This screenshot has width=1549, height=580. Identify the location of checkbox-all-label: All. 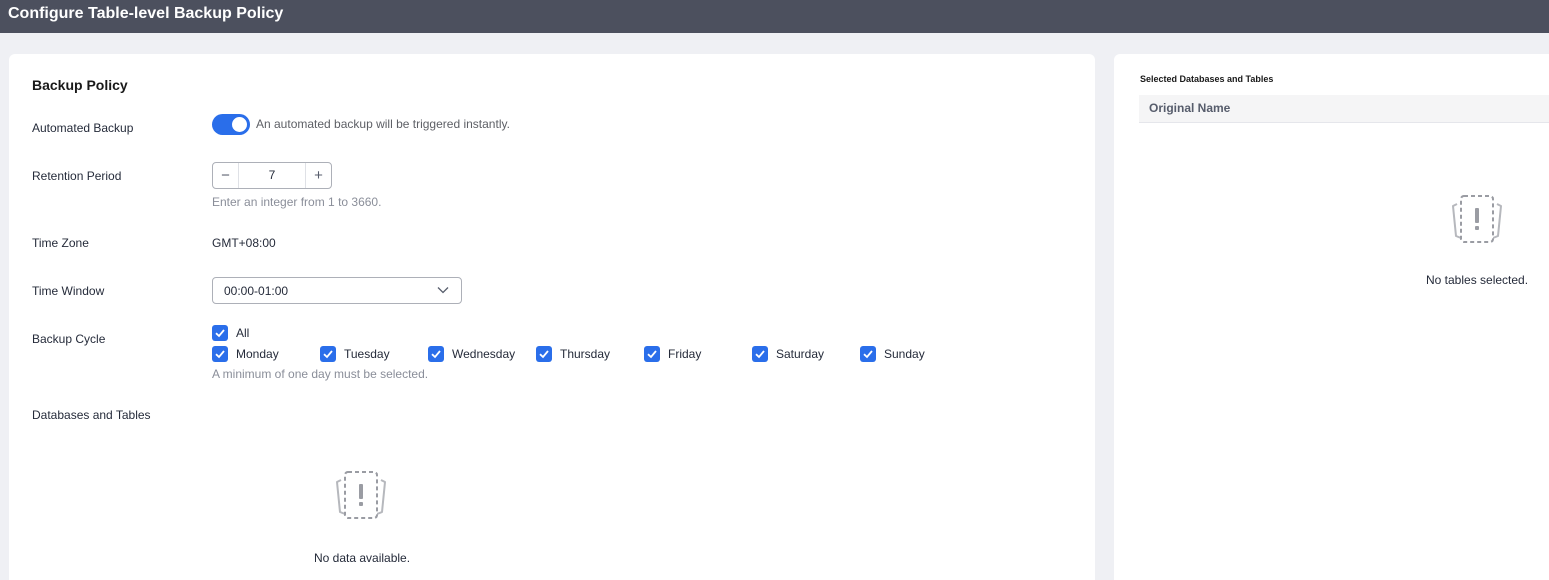
(243, 333).